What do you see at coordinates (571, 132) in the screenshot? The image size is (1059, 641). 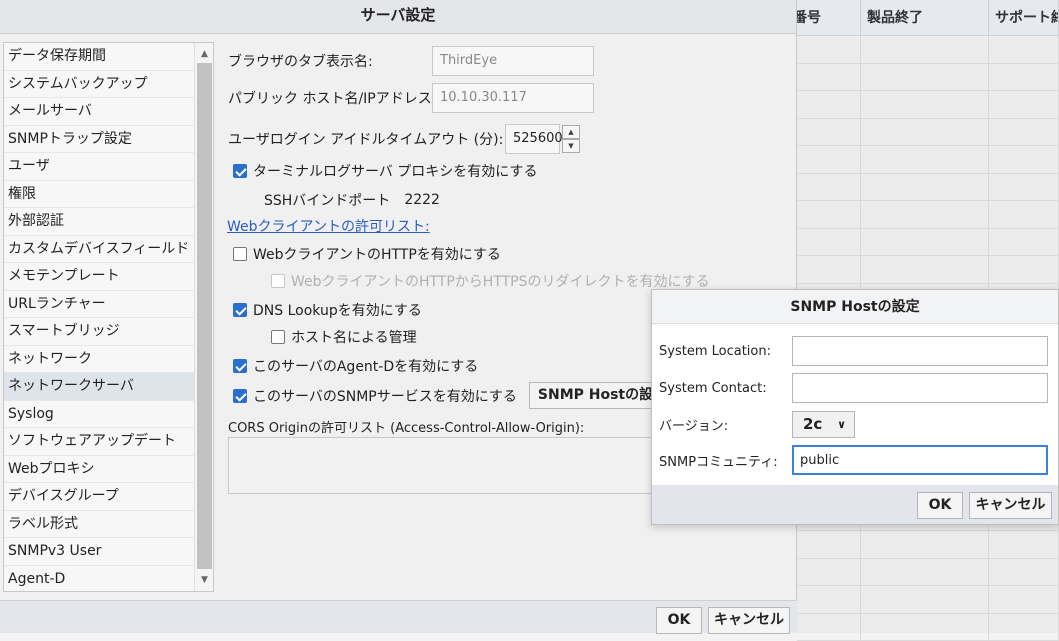 I see `stepper-up-icon: ▲` at bounding box center [571, 132].